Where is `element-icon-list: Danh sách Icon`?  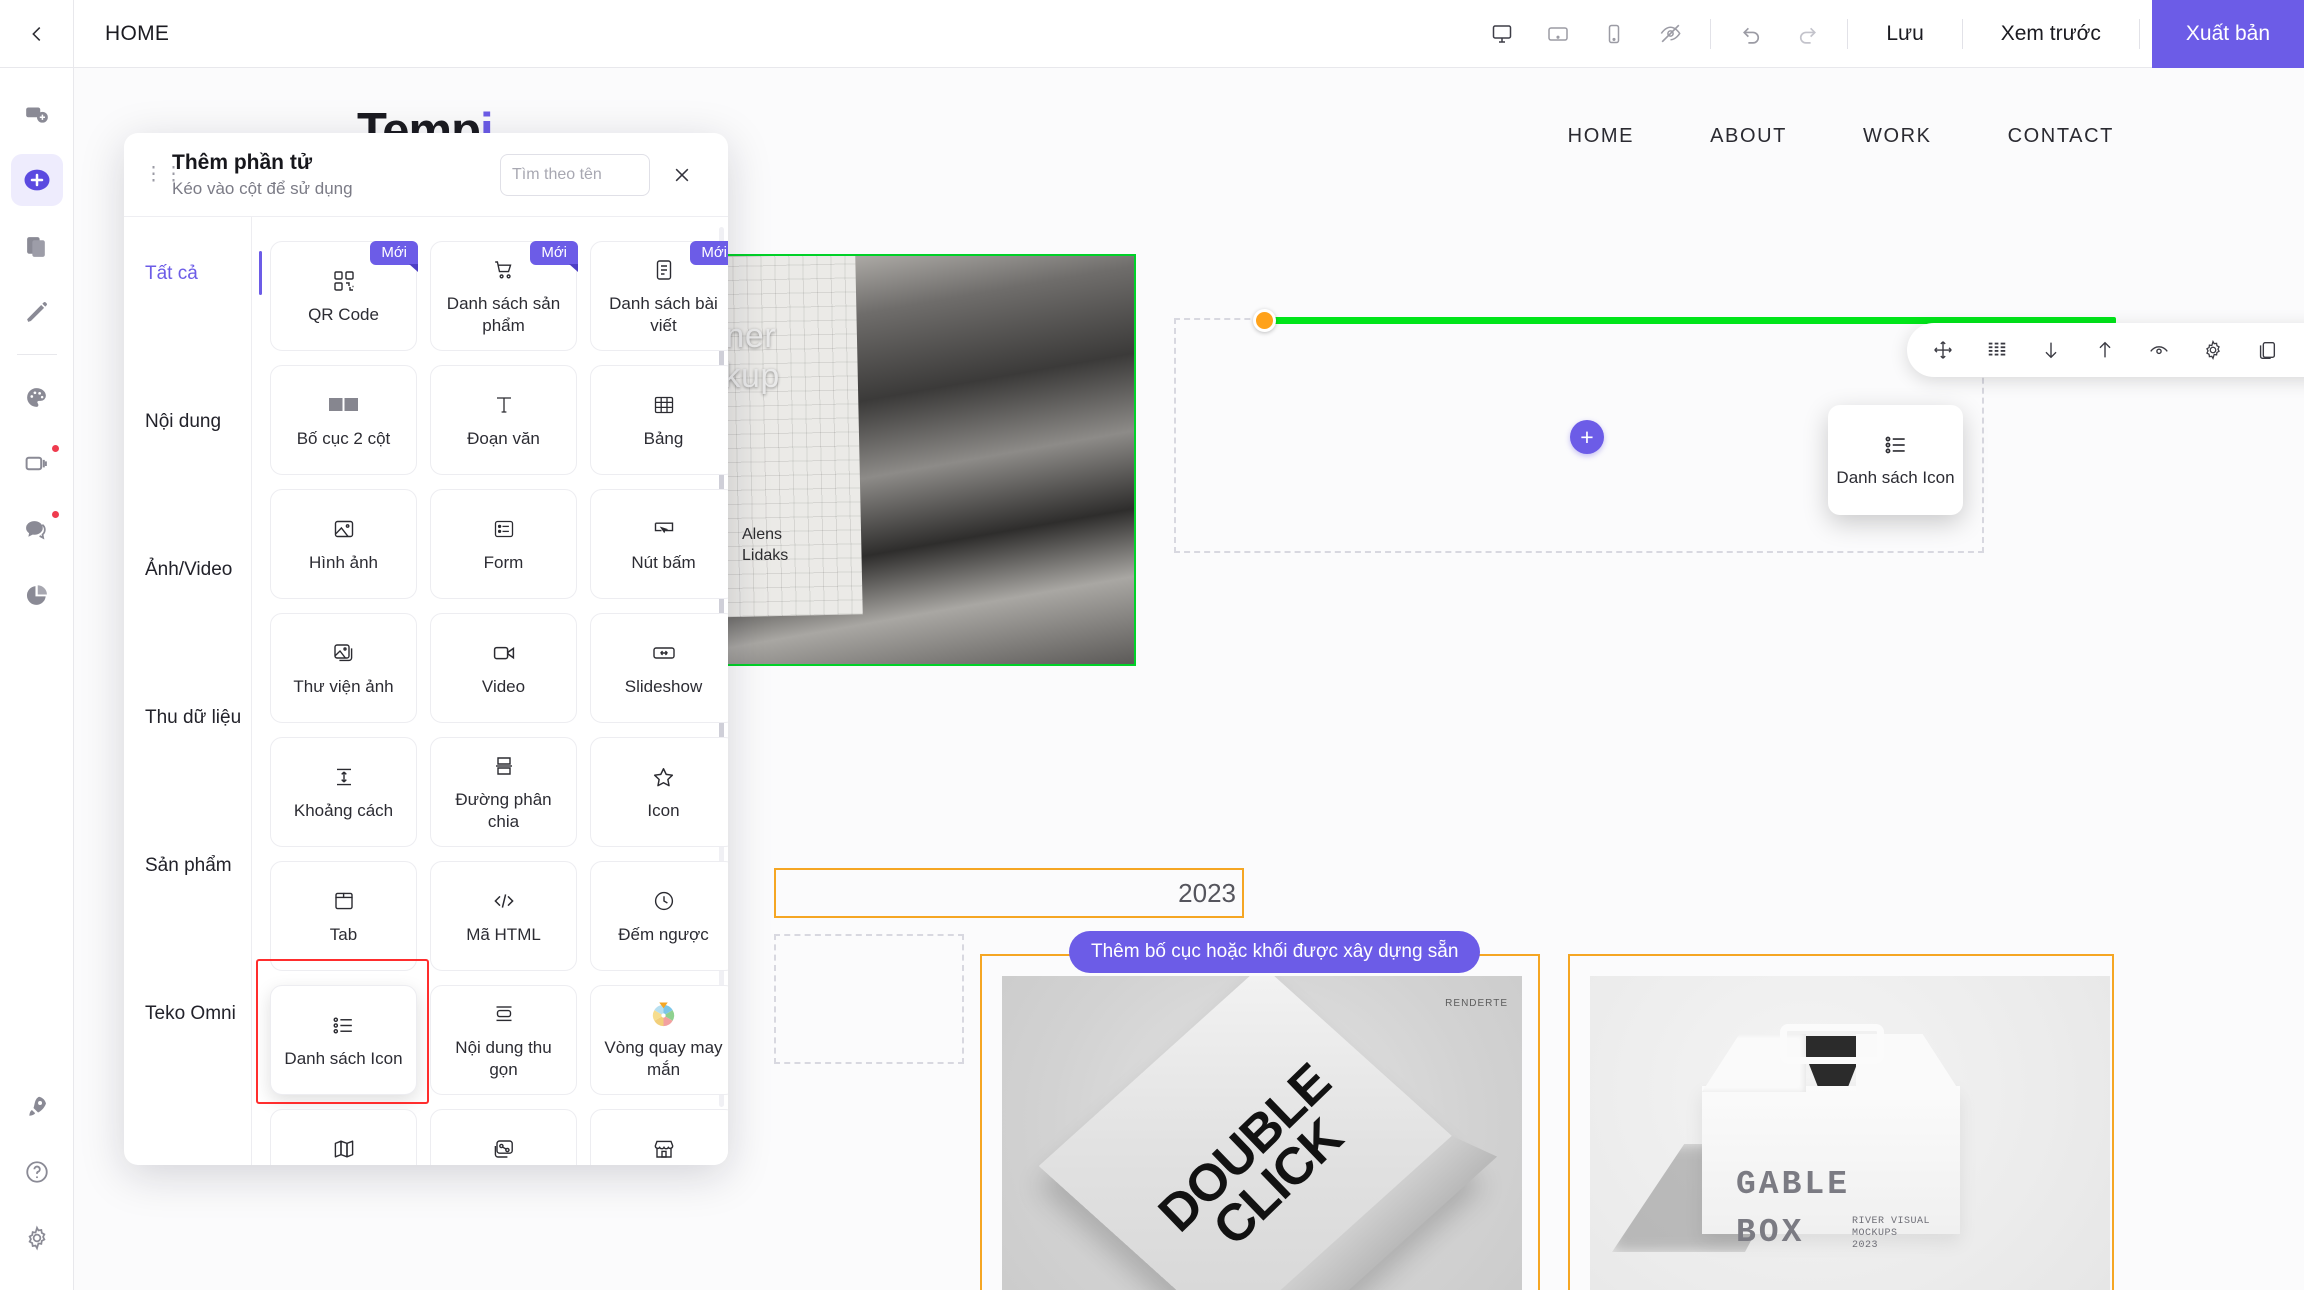 element-icon-list: Danh sách Icon is located at coordinates (343, 1040).